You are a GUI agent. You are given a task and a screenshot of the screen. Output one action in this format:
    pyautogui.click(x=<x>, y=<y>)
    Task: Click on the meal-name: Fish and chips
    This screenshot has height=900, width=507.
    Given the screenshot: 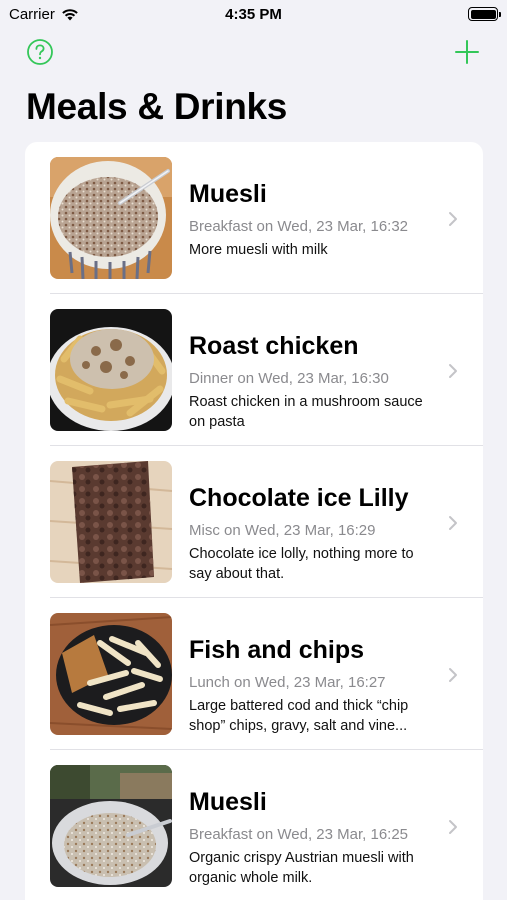 What is the action you would take?
    pyautogui.click(x=277, y=650)
    